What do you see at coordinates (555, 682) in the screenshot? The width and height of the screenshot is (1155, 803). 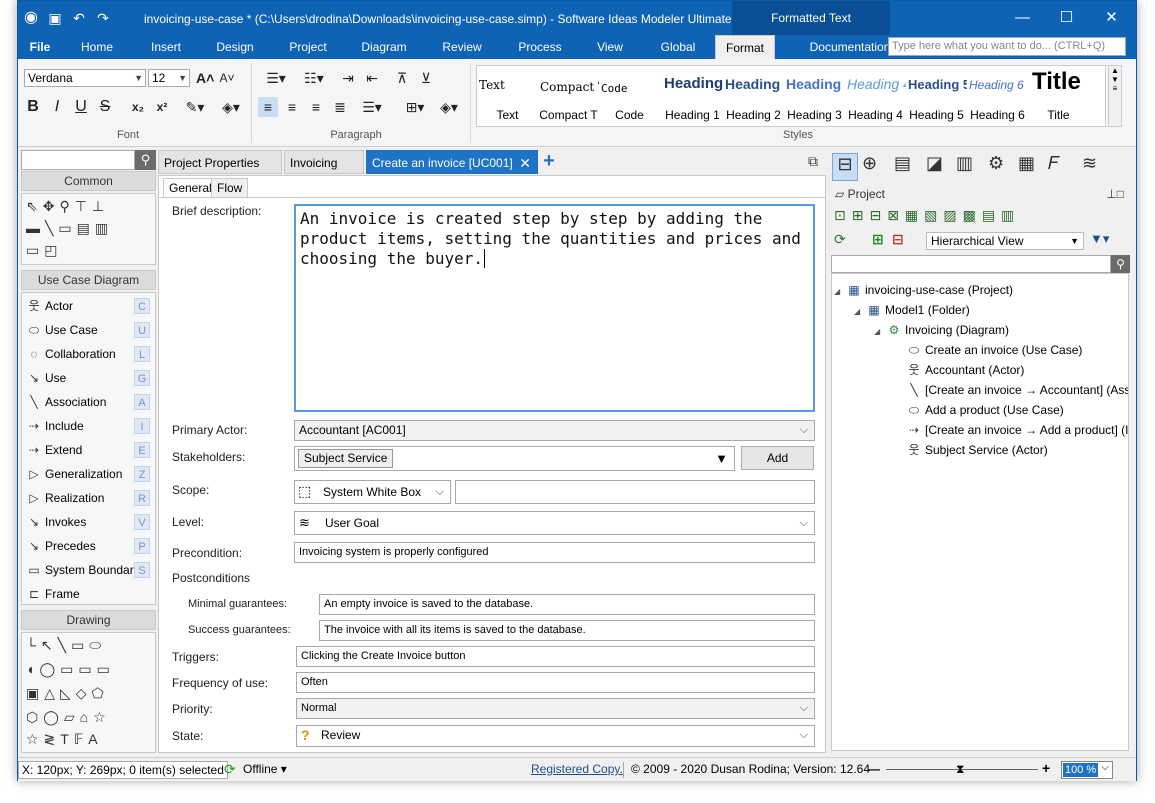 I see `frequency-input: Often` at bounding box center [555, 682].